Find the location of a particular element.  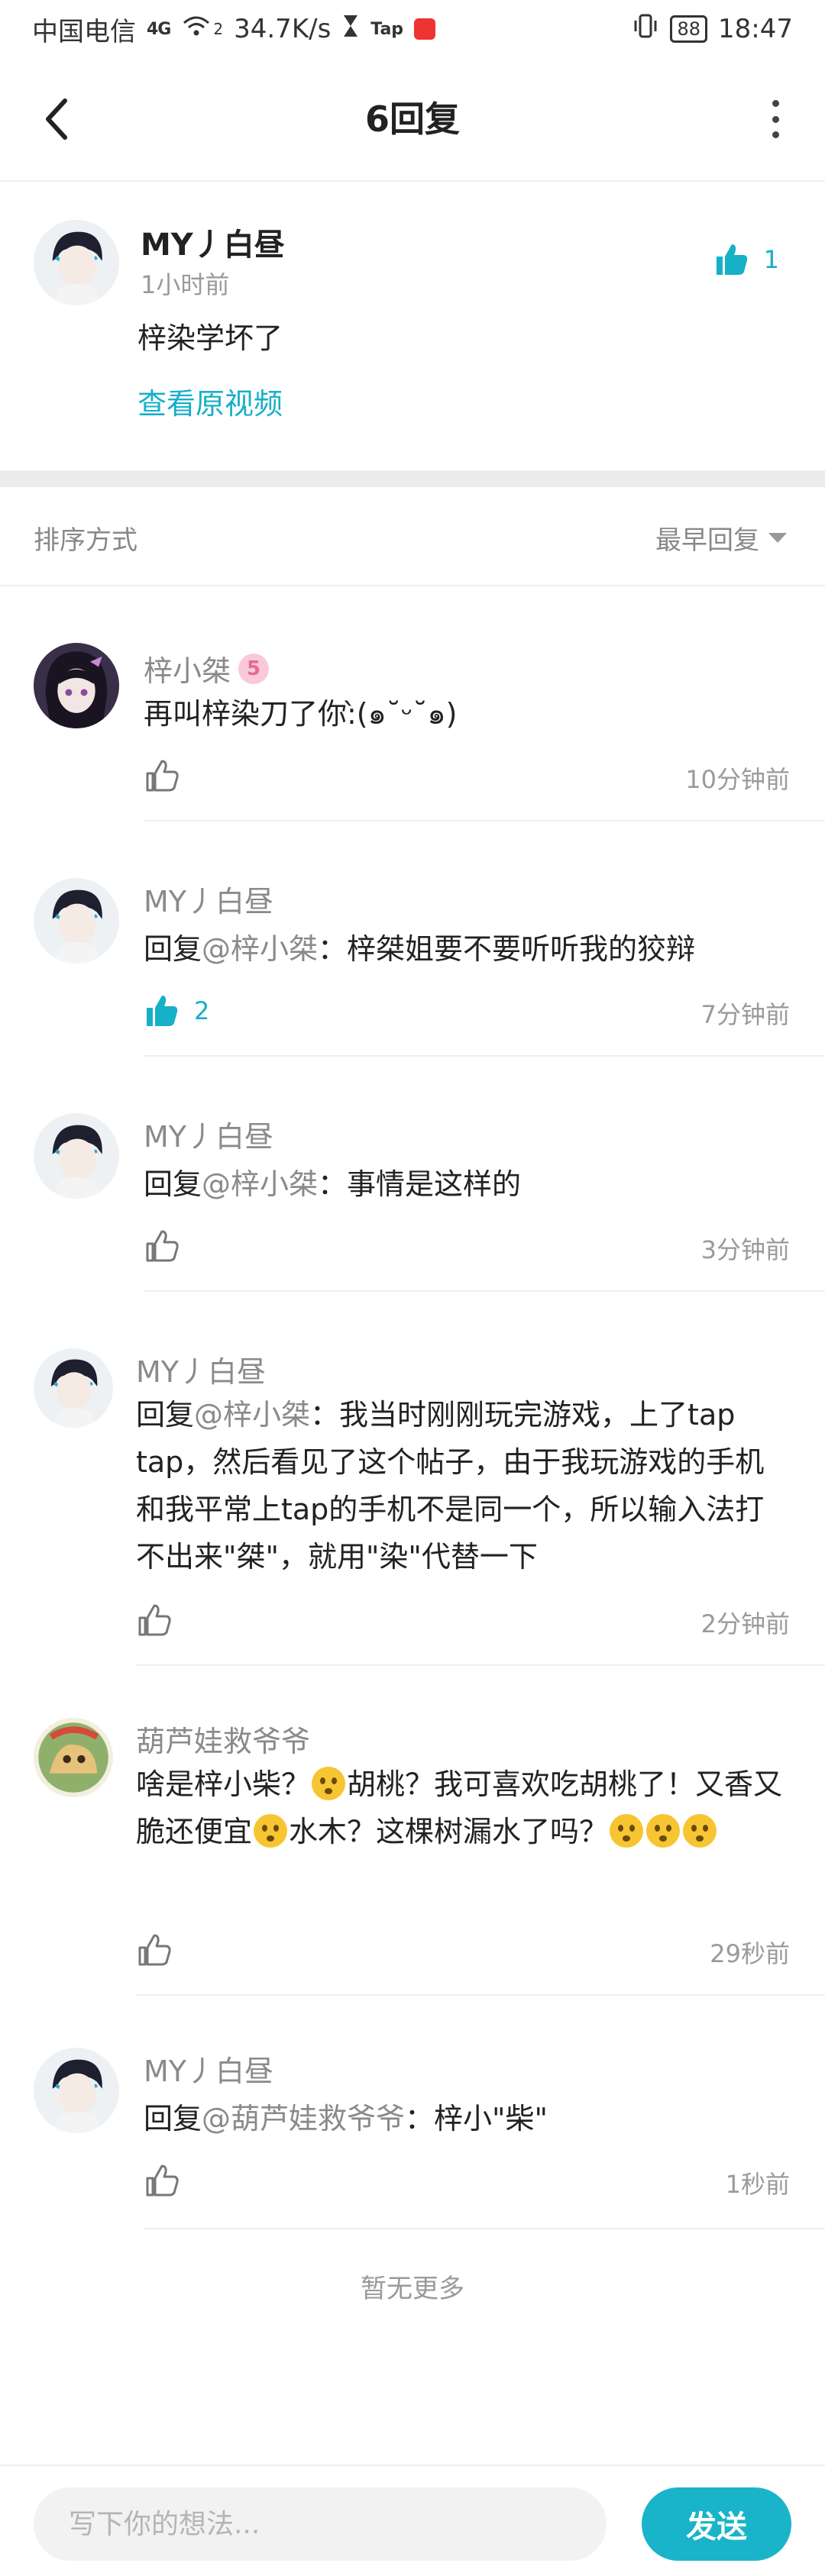

reply-time: 10分钟前 is located at coordinates (737, 779).